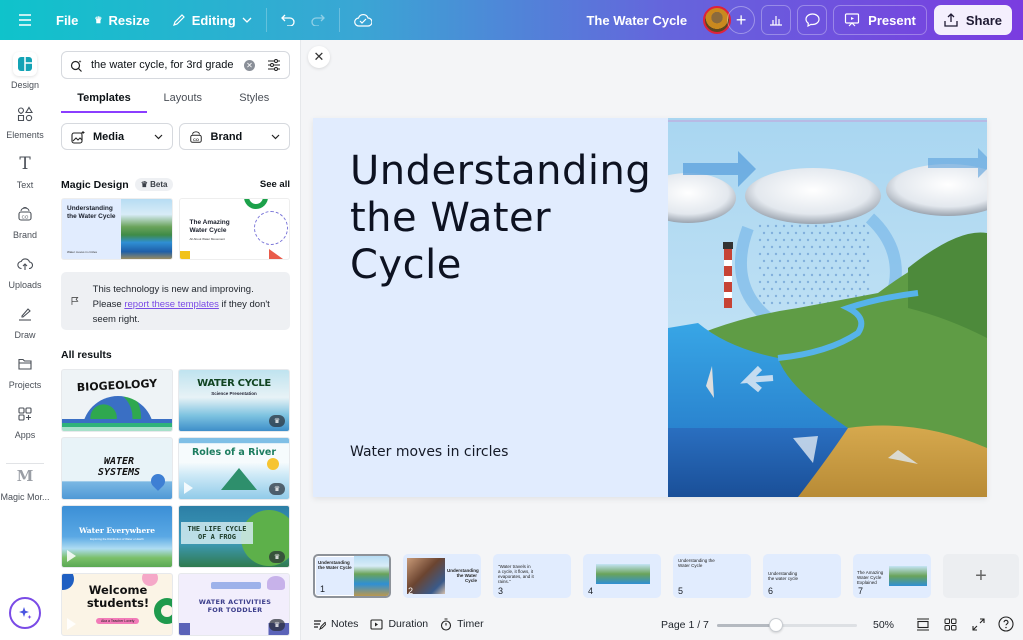  I want to click on panel-tabs: Templates Layouts Styles, so click(175, 100).